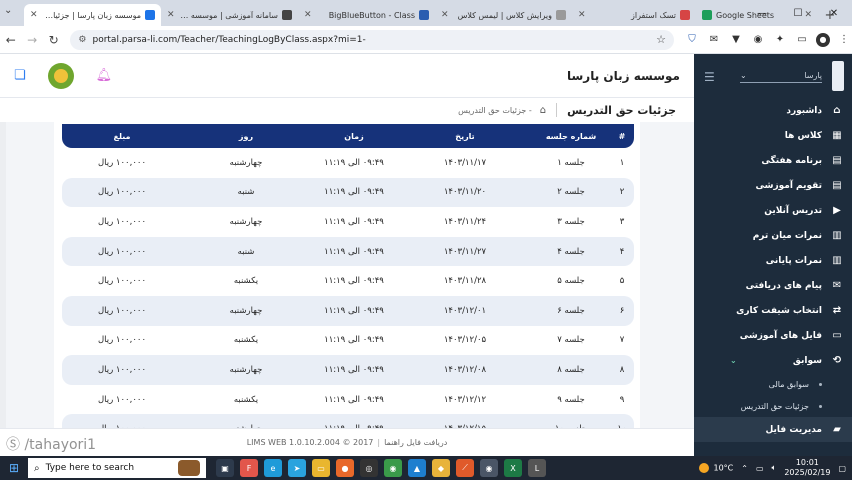 This screenshot has width=852, height=480. What do you see at coordinates (842, 468) in the screenshot?
I see `notification-icon: ▢` at bounding box center [842, 468].